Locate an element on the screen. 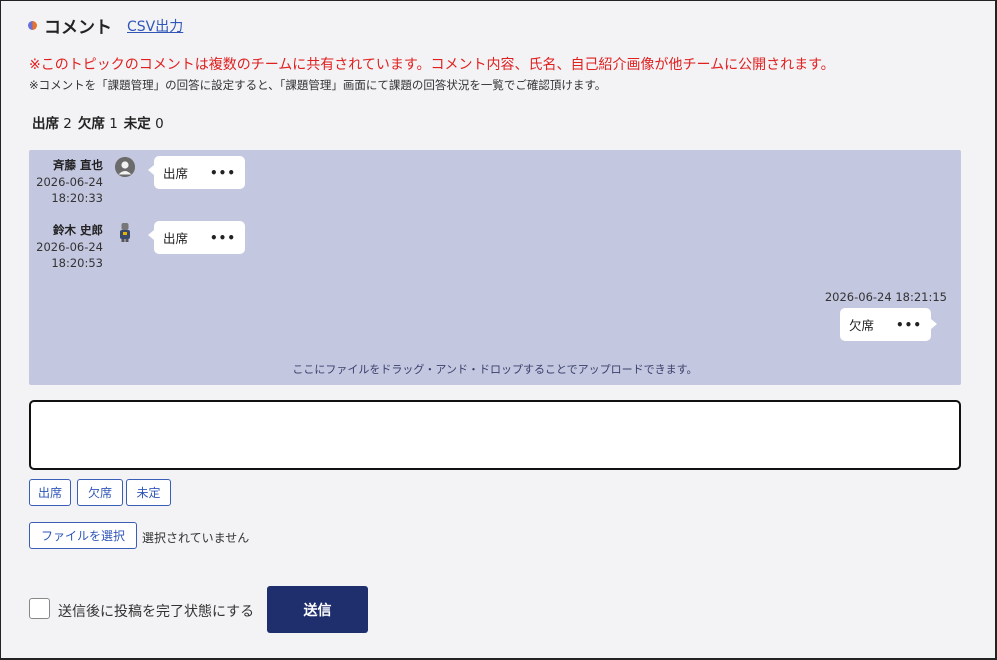 The height and width of the screenshot is (660, 997). attend-count: 出席 2 is located at coordinates (52, 124).